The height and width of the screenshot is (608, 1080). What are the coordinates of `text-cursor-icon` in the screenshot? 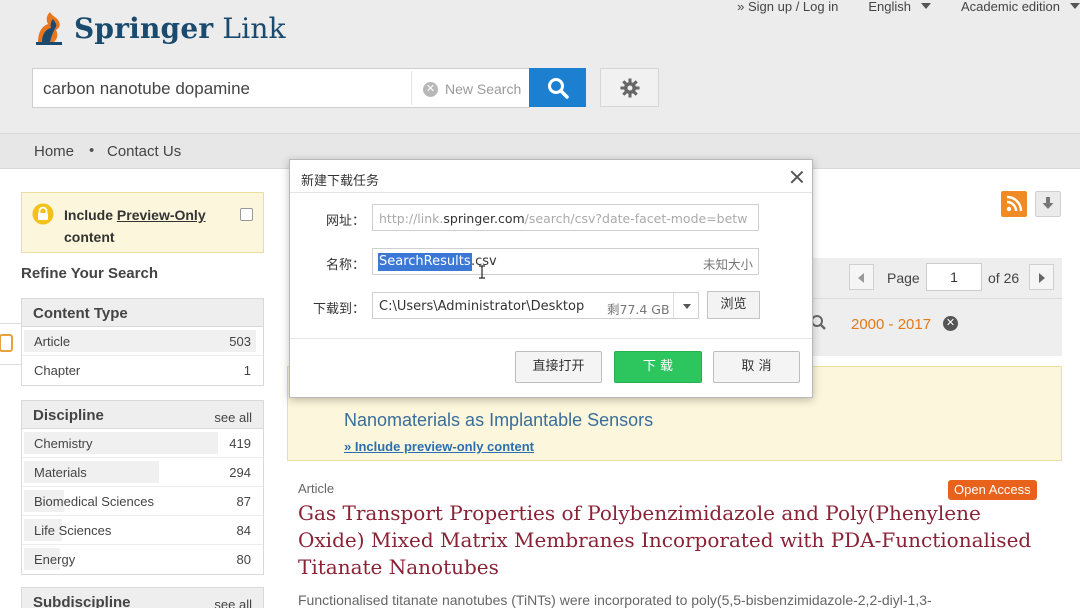 It's located at (482, 272).